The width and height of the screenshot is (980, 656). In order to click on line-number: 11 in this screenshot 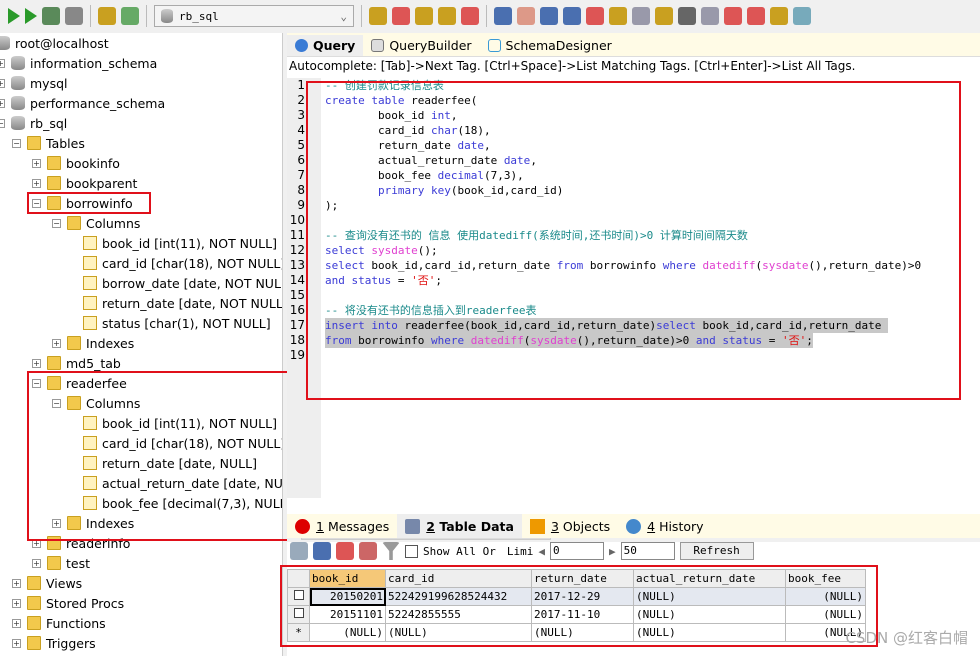, I will do `click(297, 235)`.